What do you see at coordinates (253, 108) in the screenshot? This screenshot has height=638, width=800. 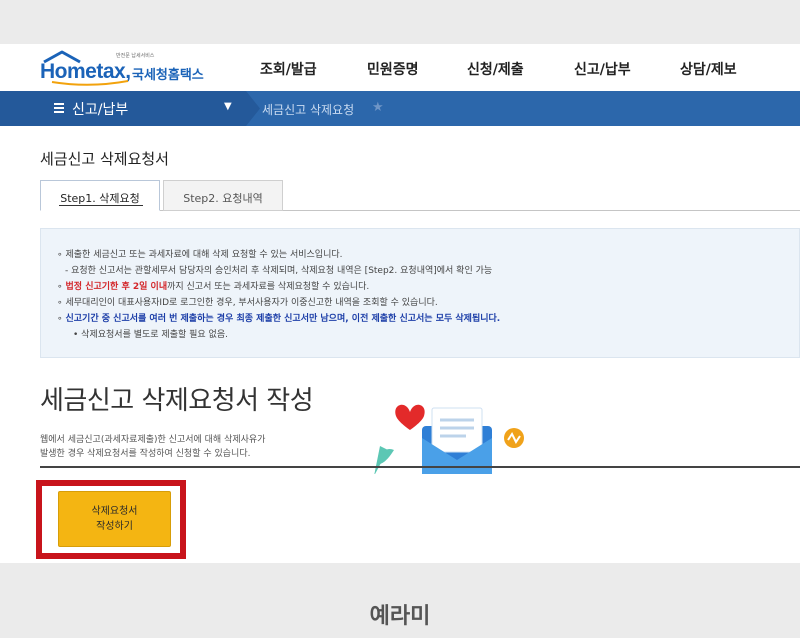 I see `breadcrumb-separator-icon` at bounding box center [253, 108].